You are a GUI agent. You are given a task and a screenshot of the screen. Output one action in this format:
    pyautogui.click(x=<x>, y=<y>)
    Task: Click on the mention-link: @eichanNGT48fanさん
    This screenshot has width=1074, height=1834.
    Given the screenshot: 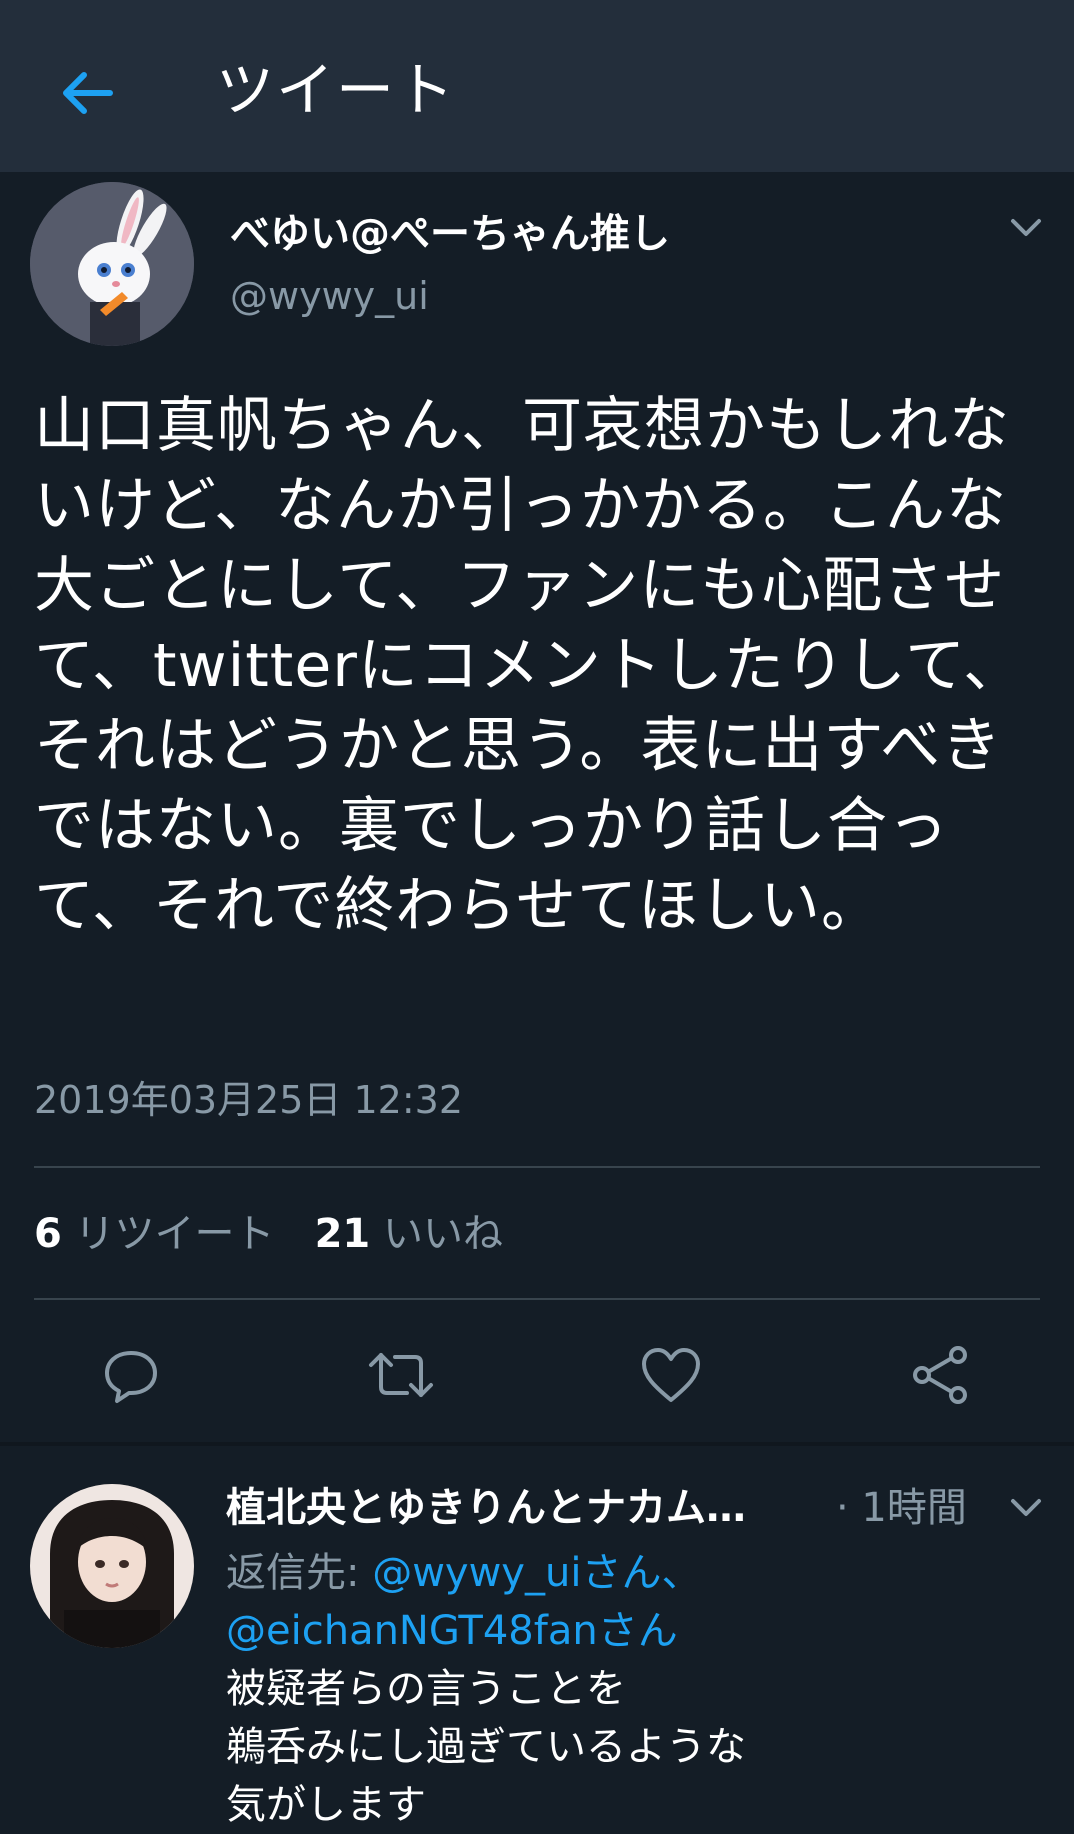 What is the action you would take?
    pyautogui.click(x=452, y=1631)
    